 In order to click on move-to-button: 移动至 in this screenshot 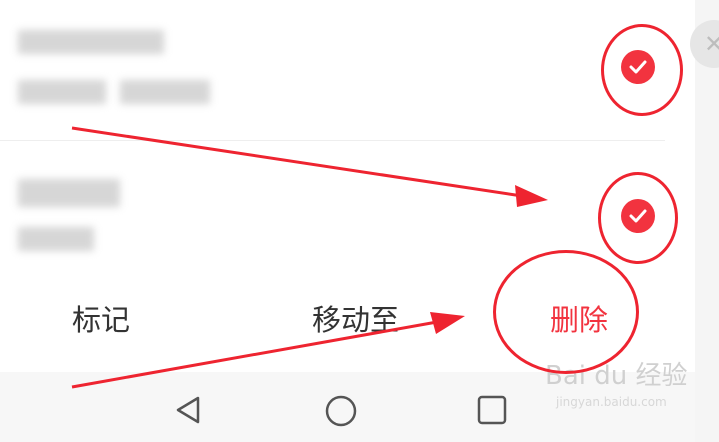, I will do `click(355, 318)`.